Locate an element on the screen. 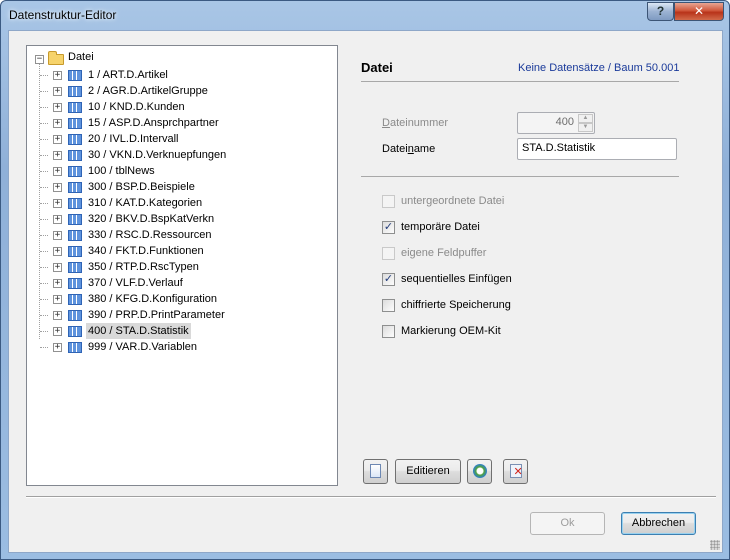  tree-item: +400 / STA.D.Statistik is located at coordinates (177, 331).